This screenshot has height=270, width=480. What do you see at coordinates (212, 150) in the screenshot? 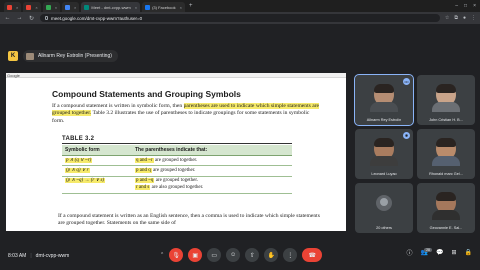
I see `table-header: The parentheses indicate that:` at bounding box center [212, 150].